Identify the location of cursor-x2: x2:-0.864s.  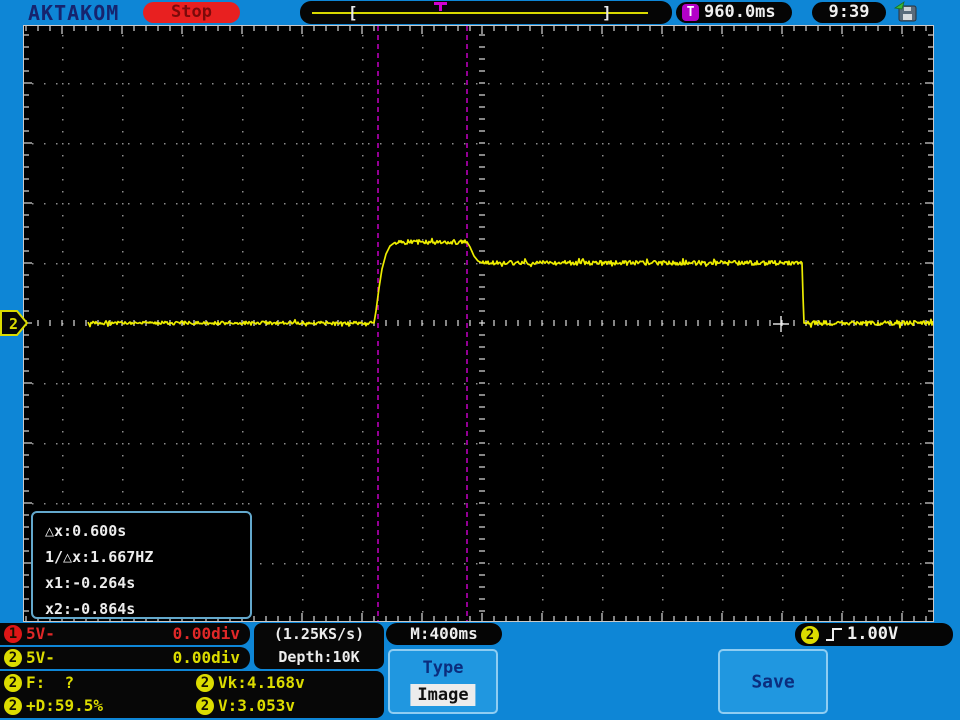
(90, 609).